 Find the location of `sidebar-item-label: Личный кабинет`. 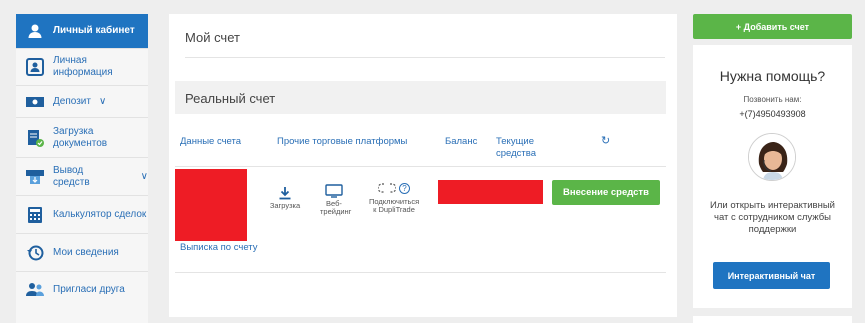

sidebar-item-label: Личный кабинет is located at coordinates (94, 30).